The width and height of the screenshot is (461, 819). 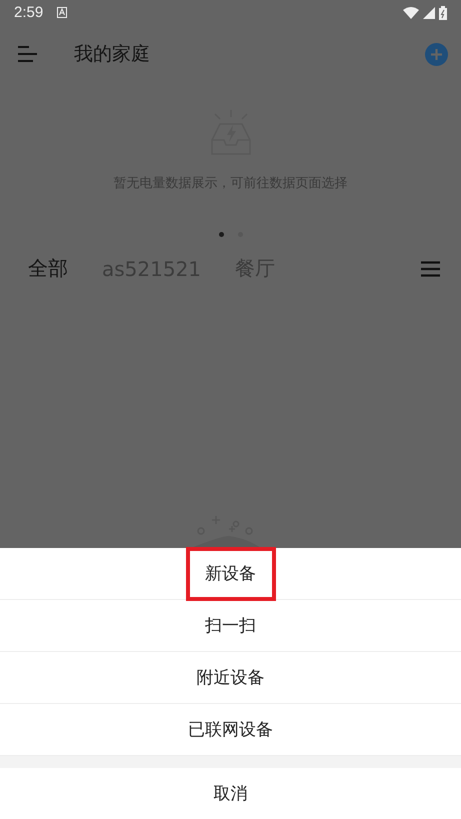 What do you see at coordinates (443, 13) in the screenshot?
I see `battery-icon` at bounding box center [443, 13].